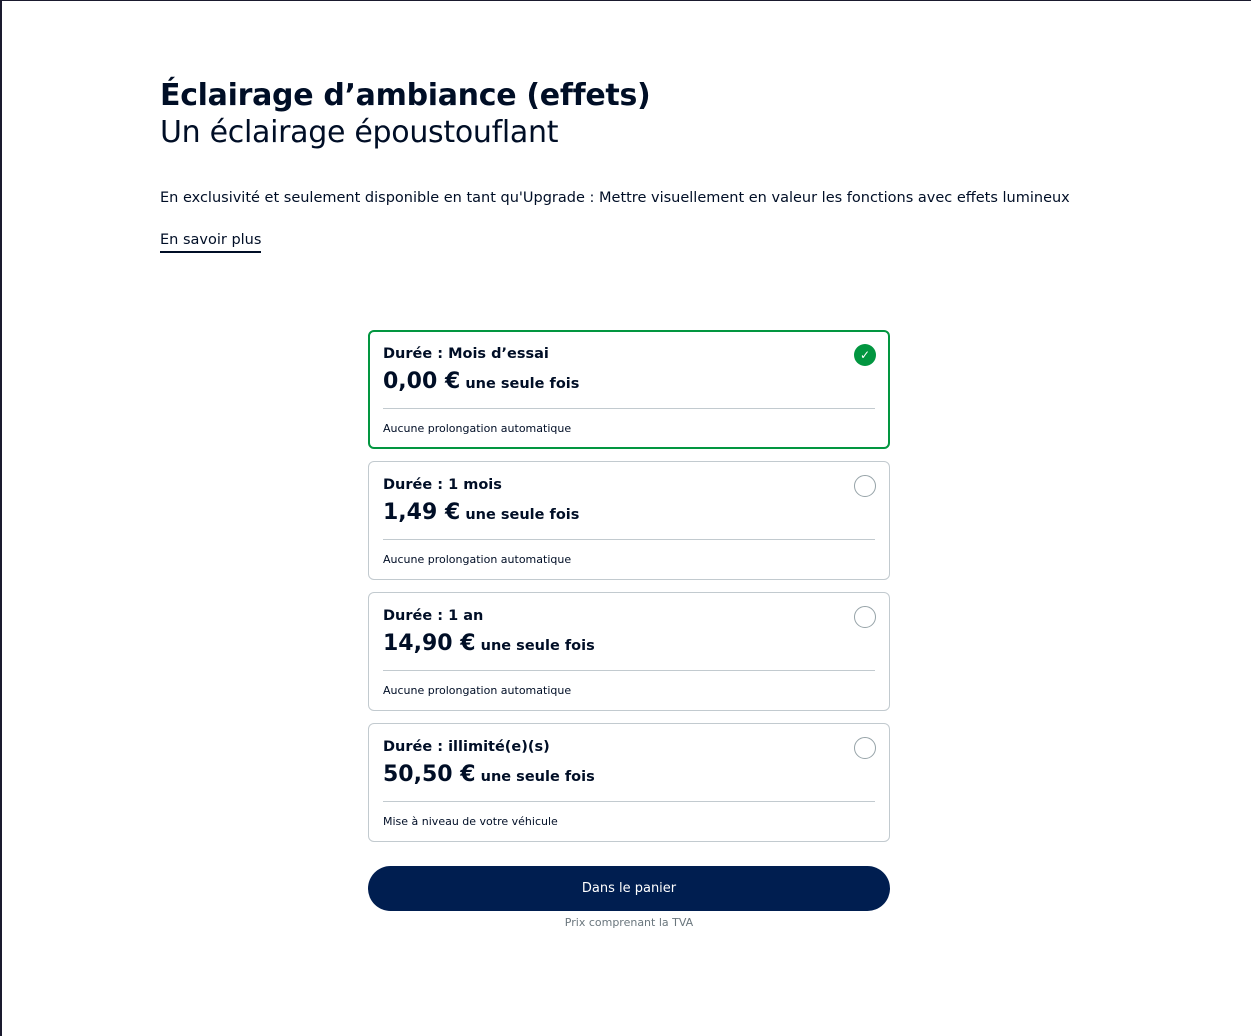 The height and width of the screenshot is (1036, 1251). Describe the element at coordinates (629, 514) in the screenshot. I see `option-price-row: 1,49 € une seule fois` at that location.